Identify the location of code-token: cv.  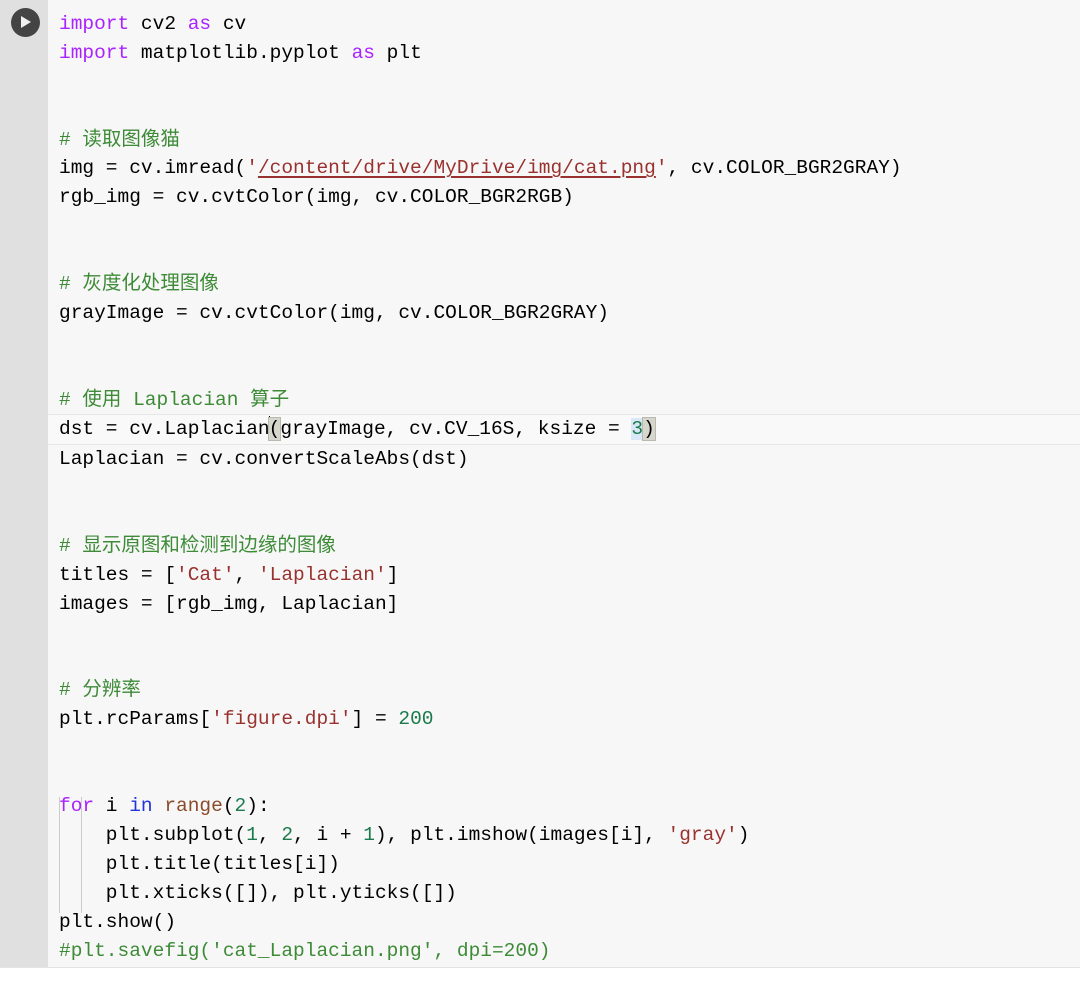
(229, 24).